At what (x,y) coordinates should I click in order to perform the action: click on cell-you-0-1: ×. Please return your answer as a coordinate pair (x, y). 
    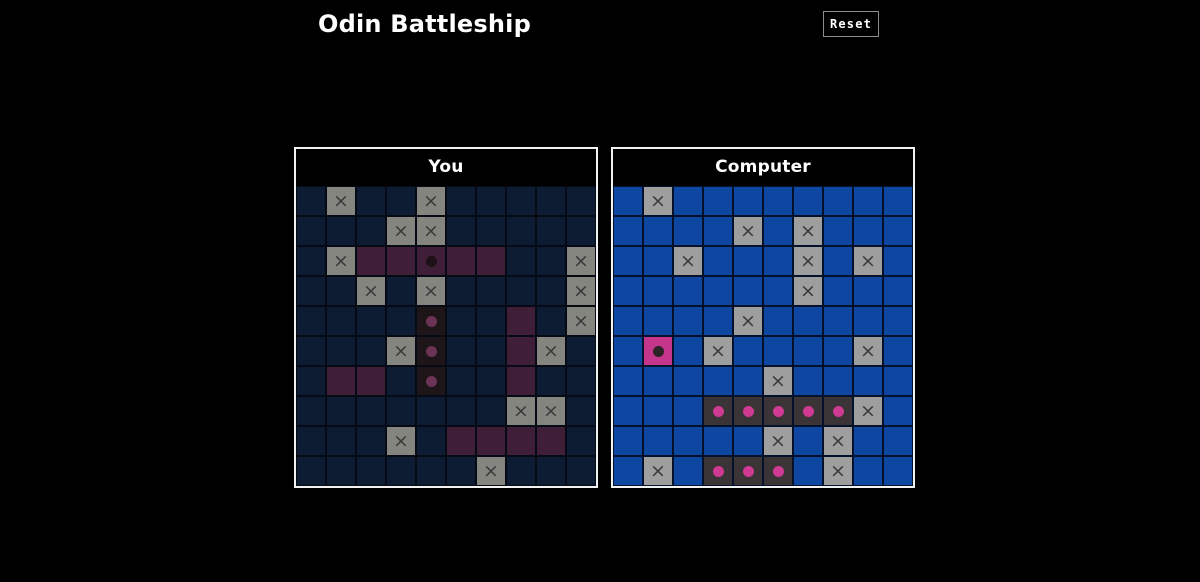
    Looking at the image, I should click on (341, 201).